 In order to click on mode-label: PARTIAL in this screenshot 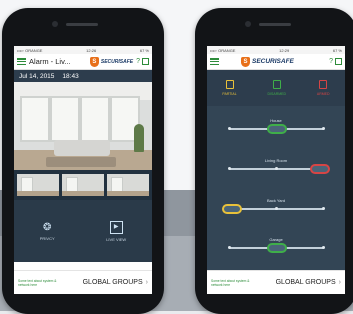, I will do `click(229, 94)`.